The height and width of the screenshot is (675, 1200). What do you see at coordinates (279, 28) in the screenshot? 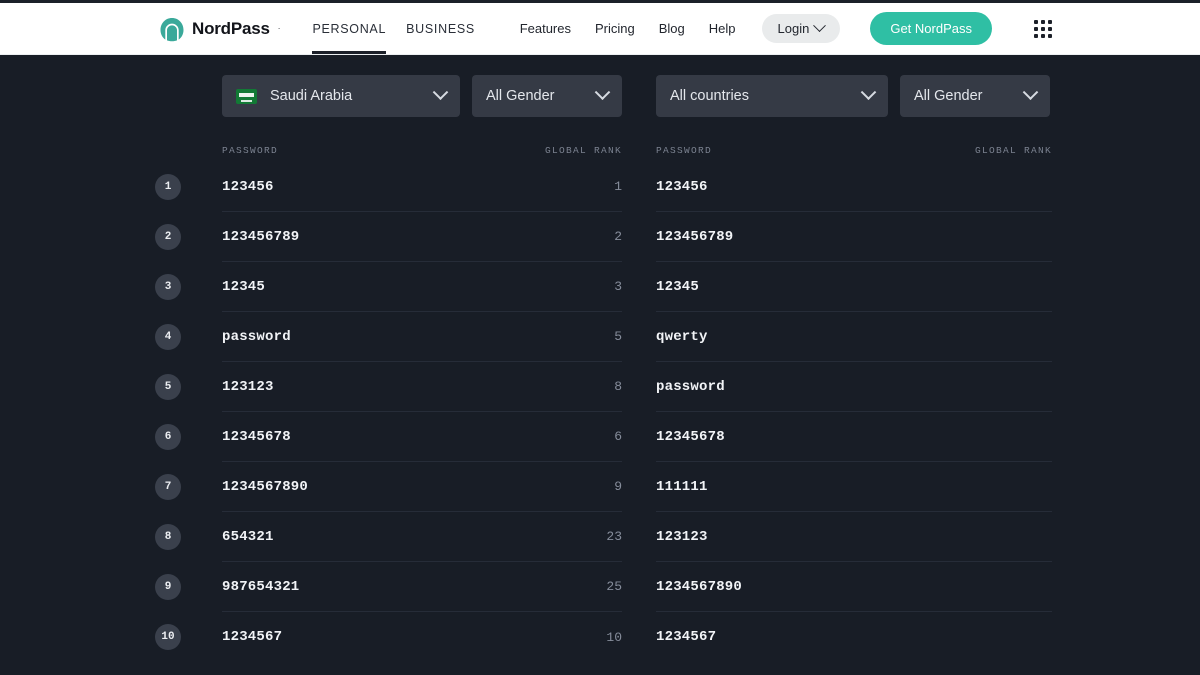
I see `brand-trademark: ·` at bounding box center [279, 28].